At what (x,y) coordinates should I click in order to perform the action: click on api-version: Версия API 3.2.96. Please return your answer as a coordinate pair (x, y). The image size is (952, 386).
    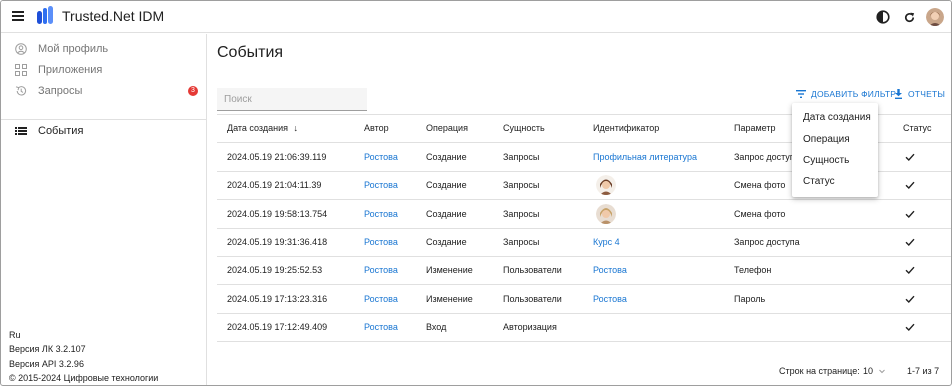
    Looking at the image, I should click on (46, 364).